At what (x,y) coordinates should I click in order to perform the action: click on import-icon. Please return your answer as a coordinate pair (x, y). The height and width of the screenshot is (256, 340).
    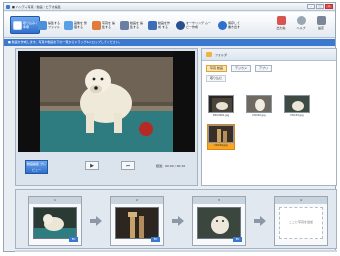
    Looking at the image, I should click on (17, 25).